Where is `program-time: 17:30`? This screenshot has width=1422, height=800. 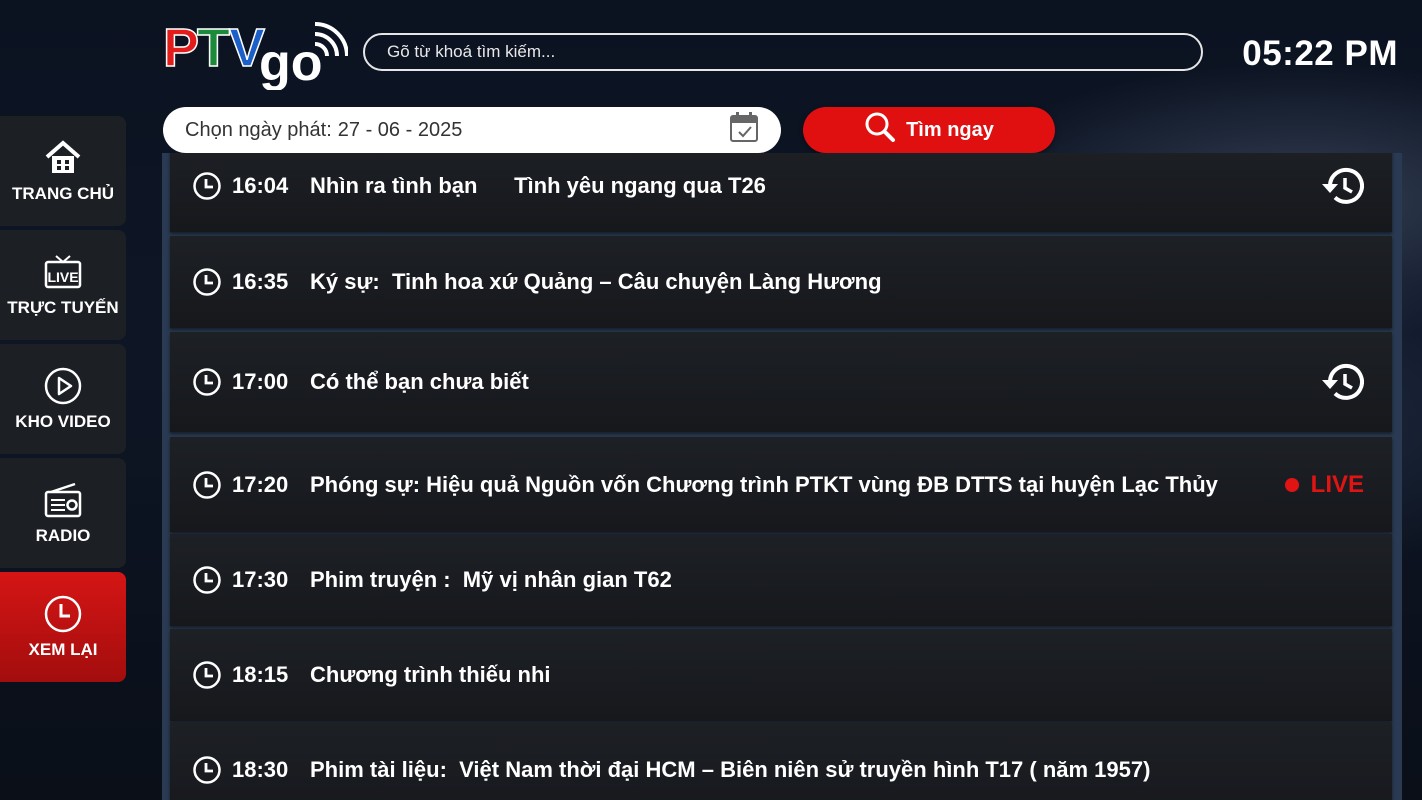
program-time: 17:30 is located at coordinates (260, 579).